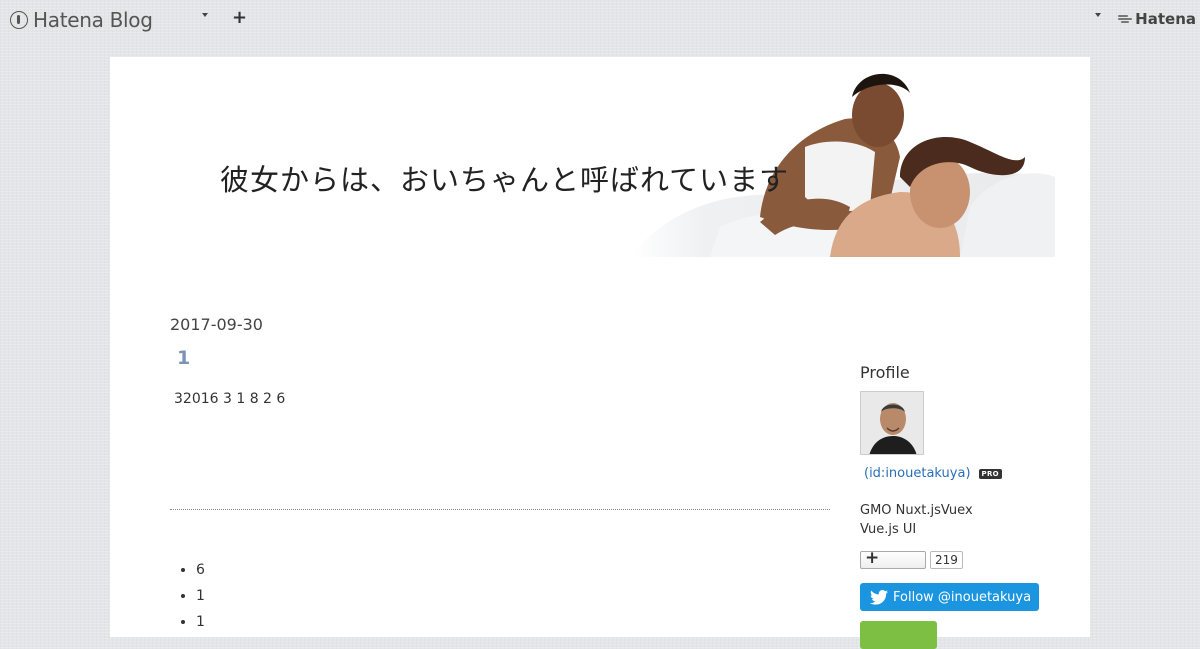  I want to click on bookmark-button, so click(893, 558).